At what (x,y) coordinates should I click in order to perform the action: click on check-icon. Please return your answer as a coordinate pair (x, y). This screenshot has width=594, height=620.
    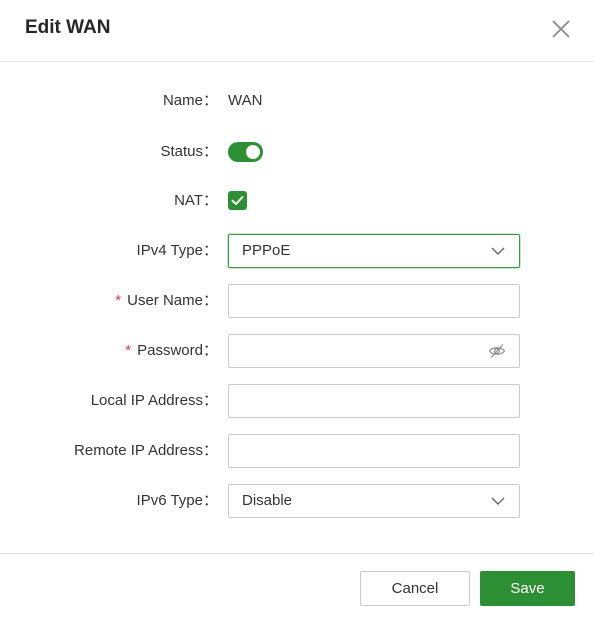
    Looking at the image, I should click on (237, 200).